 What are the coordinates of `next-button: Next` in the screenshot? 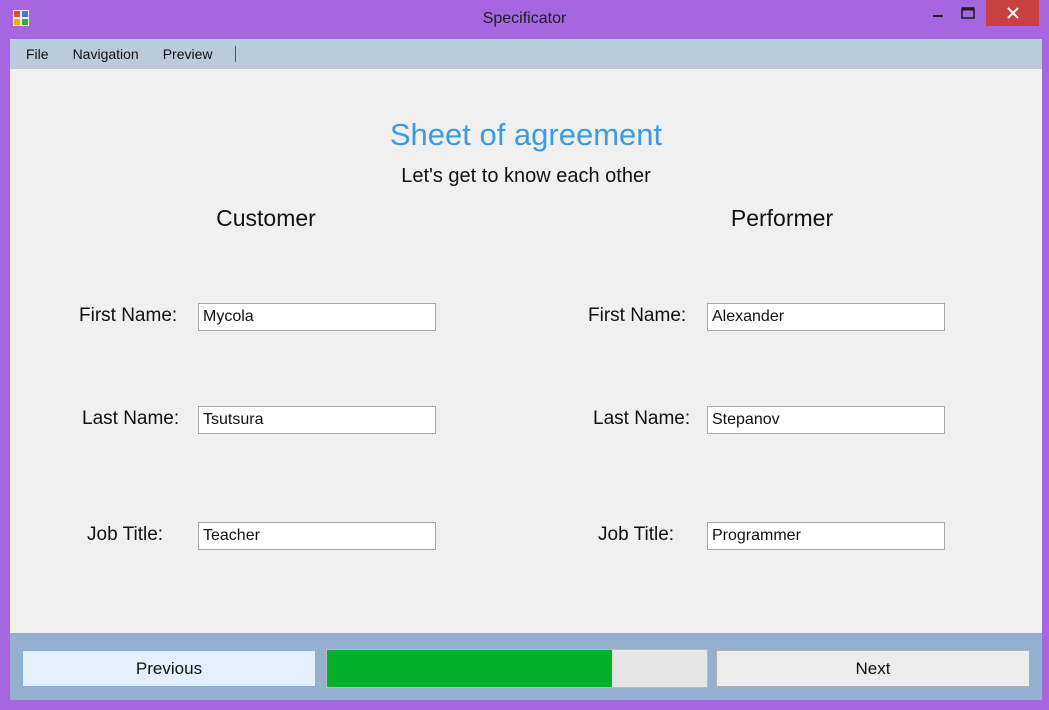 It's located at (873, 668).